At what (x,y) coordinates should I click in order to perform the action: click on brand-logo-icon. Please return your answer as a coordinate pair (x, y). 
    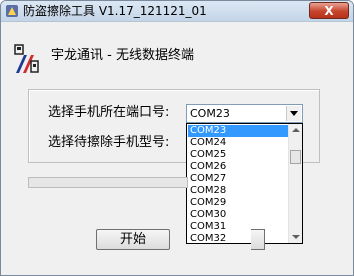
    Looking at the image, I should click on (26, 58).